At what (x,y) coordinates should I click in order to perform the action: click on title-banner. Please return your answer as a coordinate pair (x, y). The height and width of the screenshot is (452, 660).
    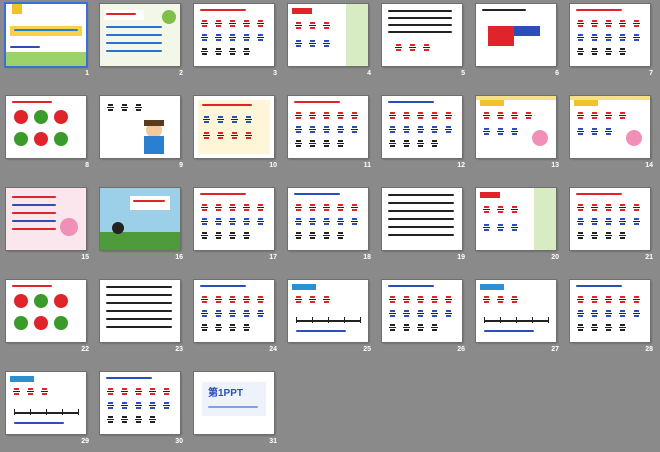
    Looking at the image, I should click on (46, 31).